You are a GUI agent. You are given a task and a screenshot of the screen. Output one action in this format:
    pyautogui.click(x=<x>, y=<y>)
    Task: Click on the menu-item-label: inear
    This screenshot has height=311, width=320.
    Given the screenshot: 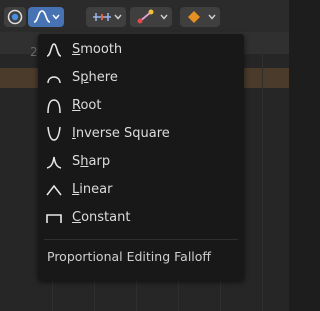 What is the action you would take?
    pyautogui.click(x=96, y=189)
    